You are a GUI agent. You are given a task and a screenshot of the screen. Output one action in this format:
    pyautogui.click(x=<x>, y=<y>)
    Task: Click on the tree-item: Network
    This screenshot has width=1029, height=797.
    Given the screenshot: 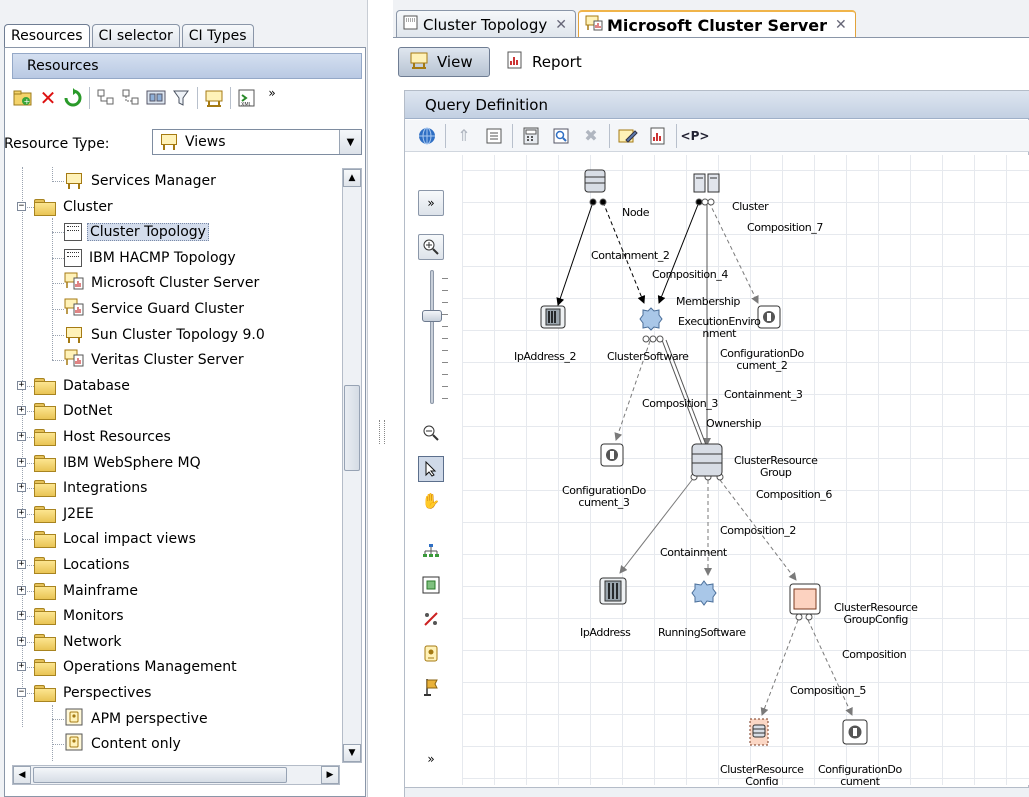 What is the action you would take?
    pyautogui.click(x=78, y=642)
    